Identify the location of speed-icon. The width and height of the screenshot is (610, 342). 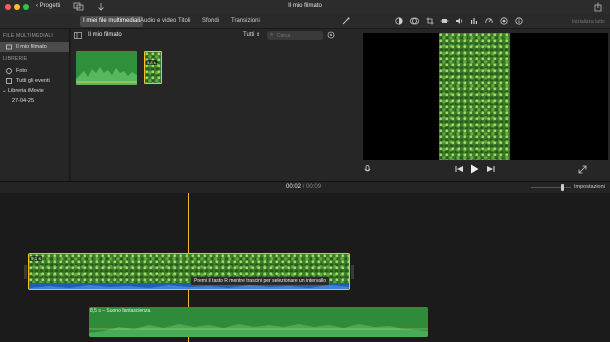
(489, 22).